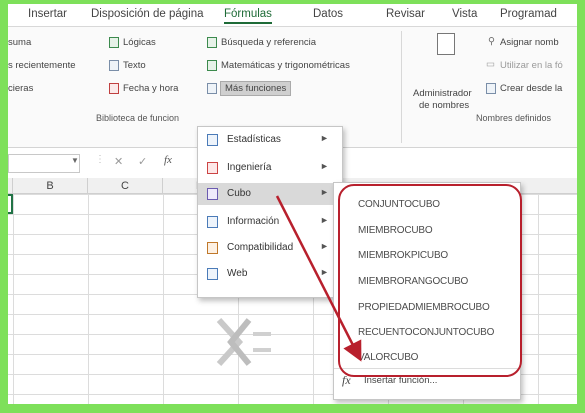  I want to click on ribbon-separator, so click(401, 87).